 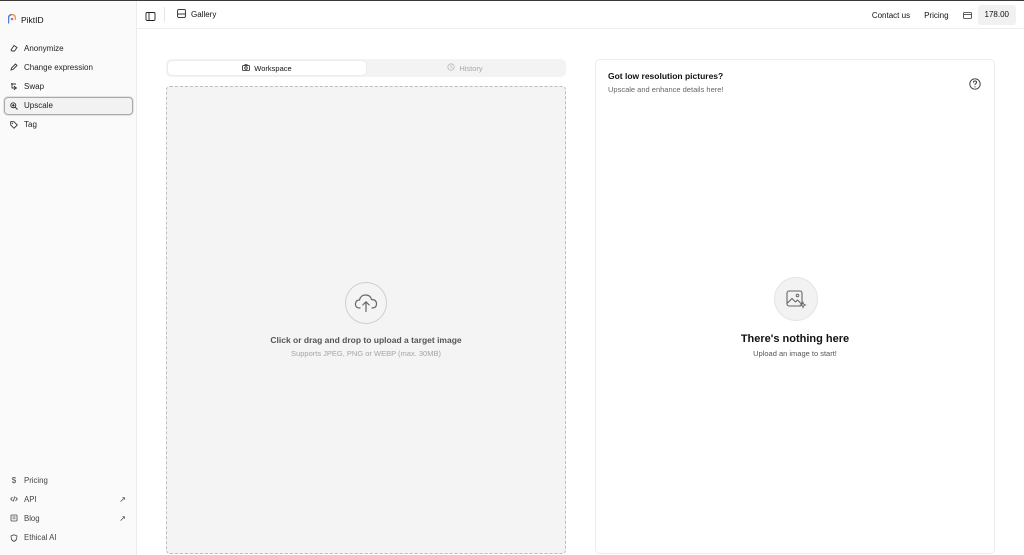 What do you see at coordinates (30, 499) in the screenshot?
I see `sidebar-item-label: API` at bounding box center [30, 499].